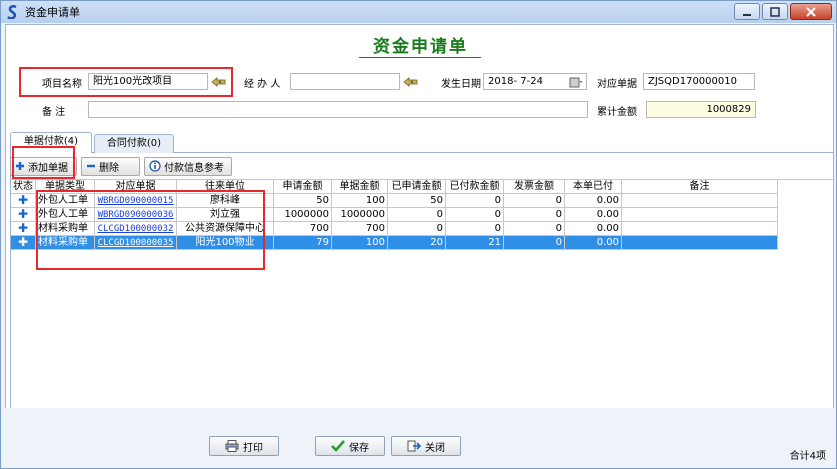 This screenshot has height=469, width=837. What do you see at coordinates (194, 168) in the screenshot?
I see `payment-info-label: 付款信息参考` at bounding box center [194, 168].